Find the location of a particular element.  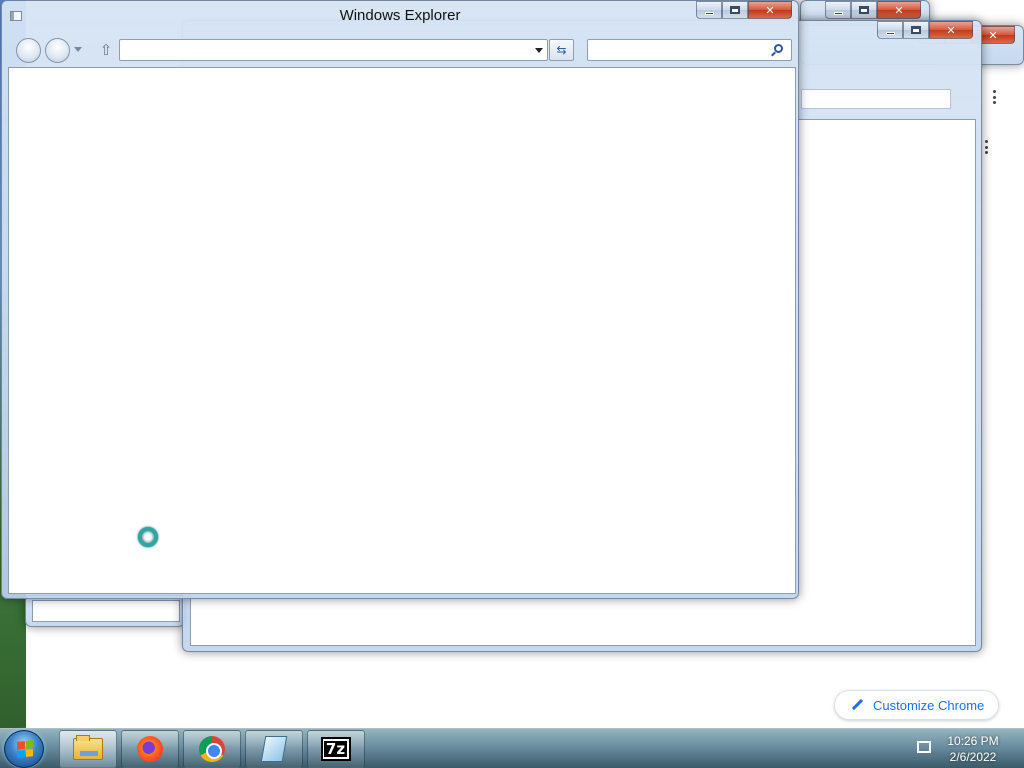

refresh-icon: ⇆ is located at coordinates (561, 50).